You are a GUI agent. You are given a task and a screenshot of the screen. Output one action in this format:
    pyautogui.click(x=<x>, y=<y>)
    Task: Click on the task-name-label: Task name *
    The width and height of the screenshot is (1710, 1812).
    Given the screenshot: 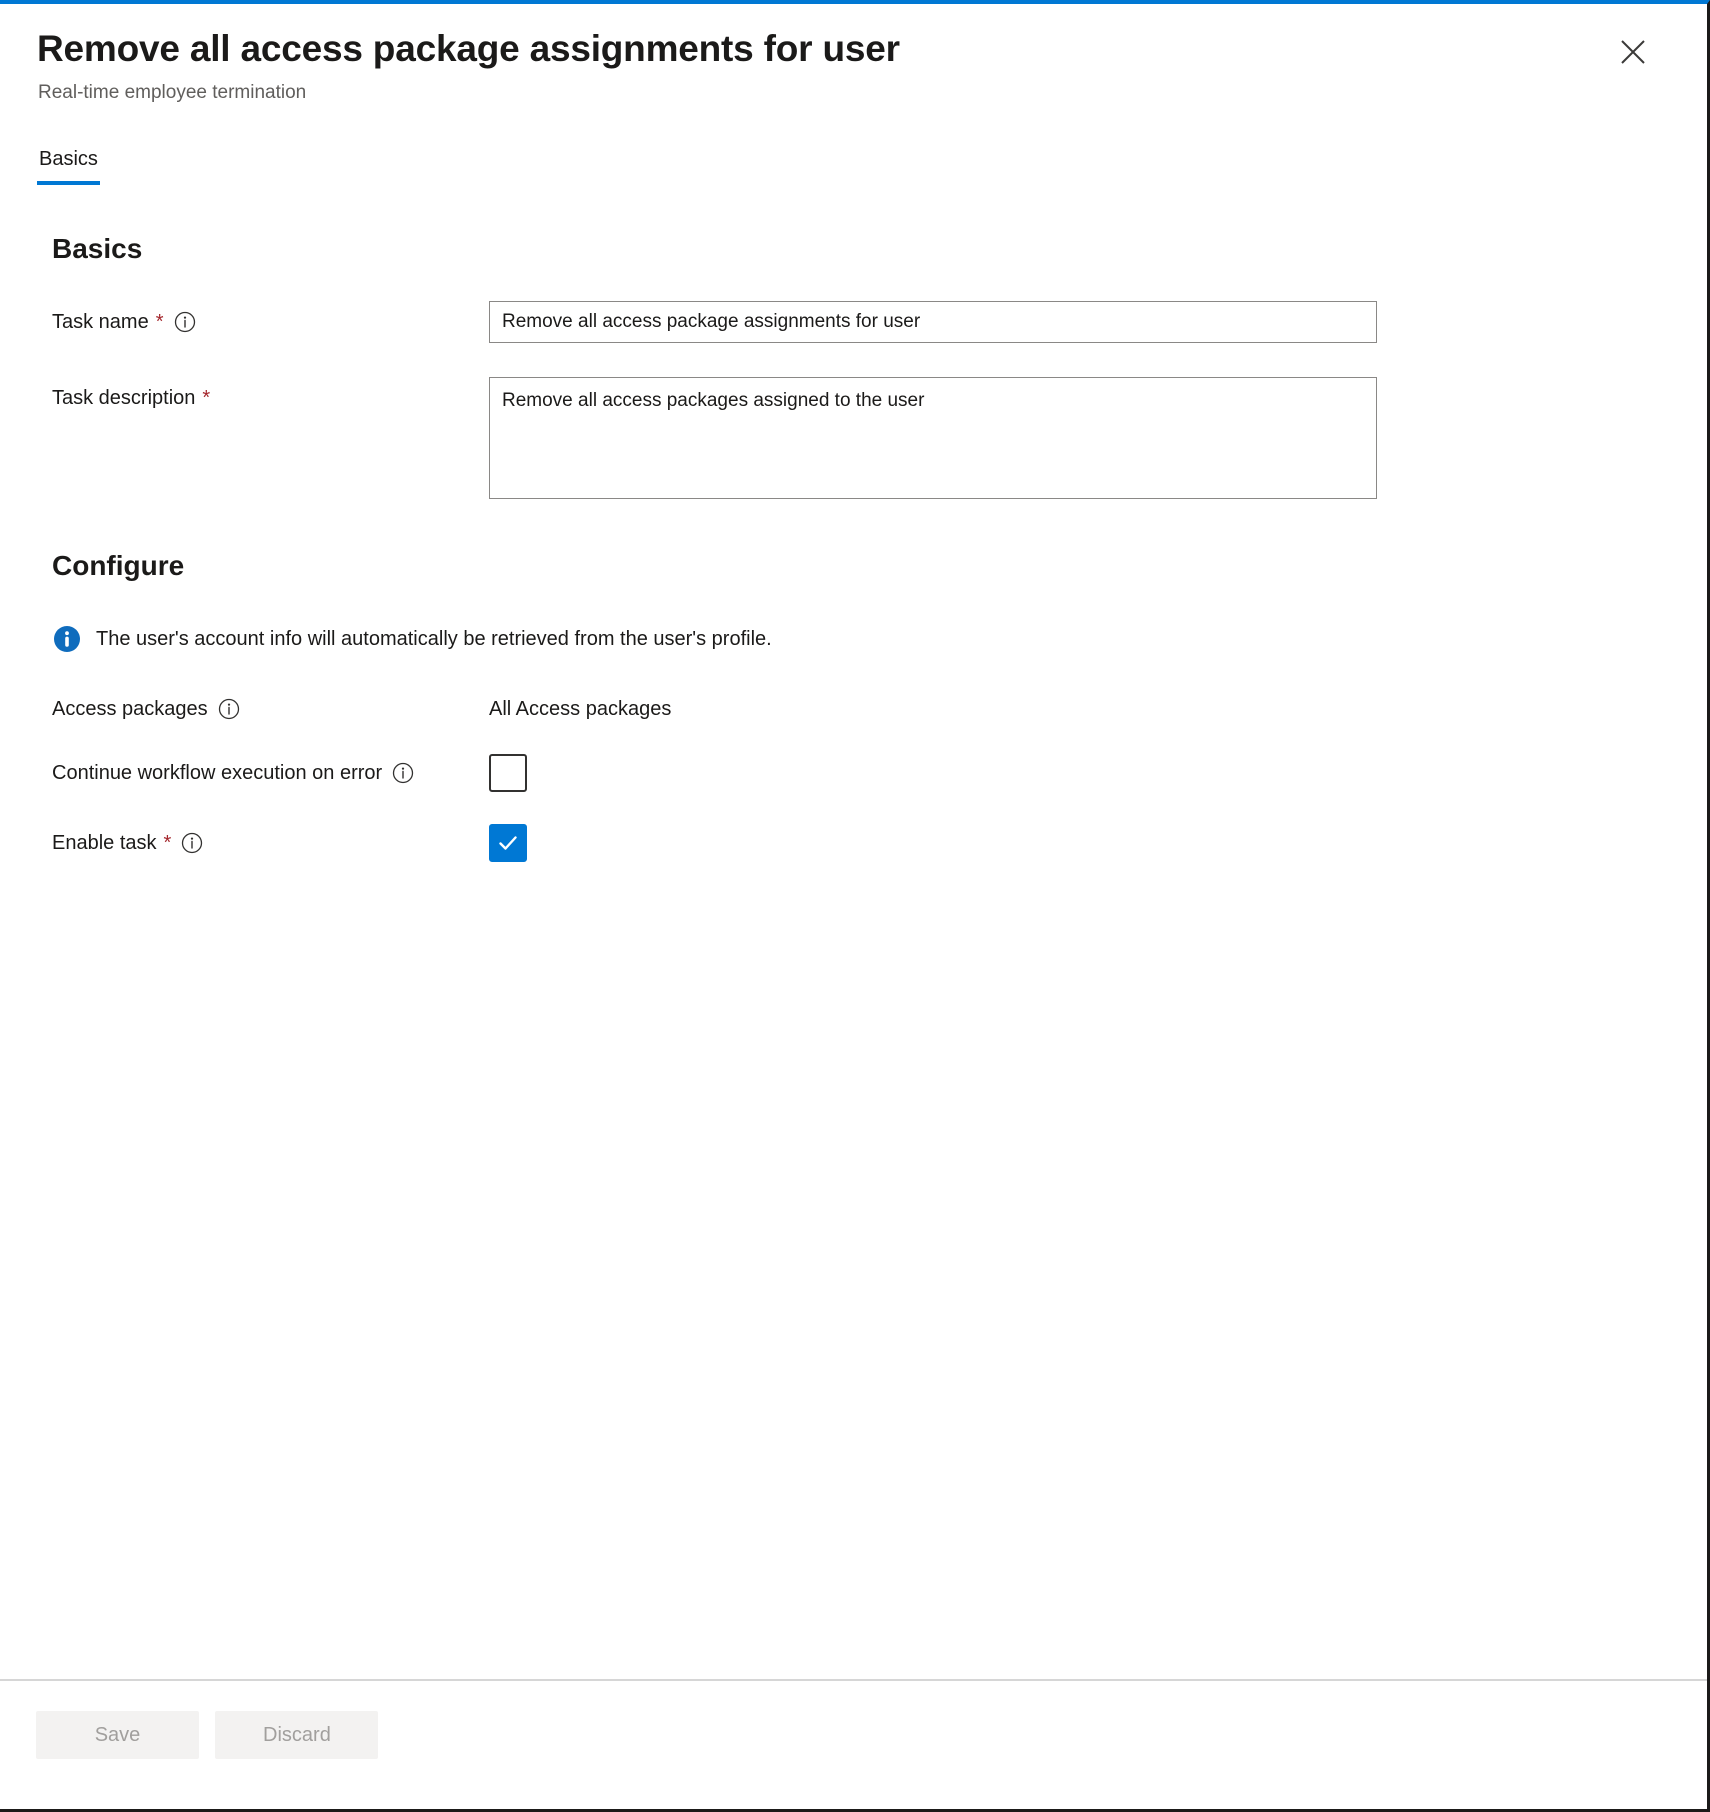 What is the action you would take?
    pyautogui.click(x=270, y=318)
    